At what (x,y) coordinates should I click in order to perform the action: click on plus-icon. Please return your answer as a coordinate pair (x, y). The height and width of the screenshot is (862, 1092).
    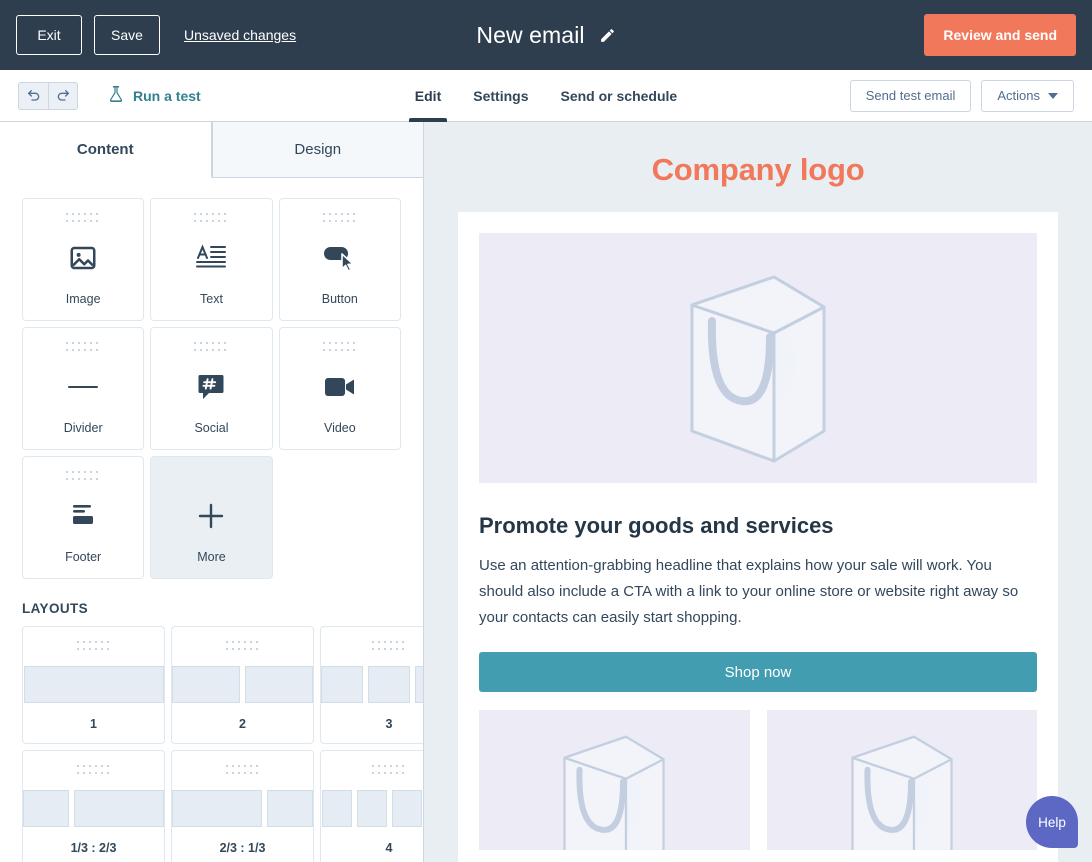
    Looking at the image, I should click on (211, 516).